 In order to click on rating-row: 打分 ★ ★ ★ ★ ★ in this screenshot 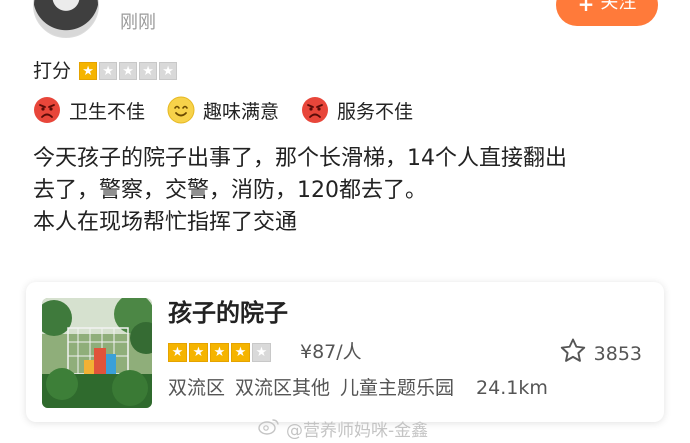, I will do `click(105, 71)`.